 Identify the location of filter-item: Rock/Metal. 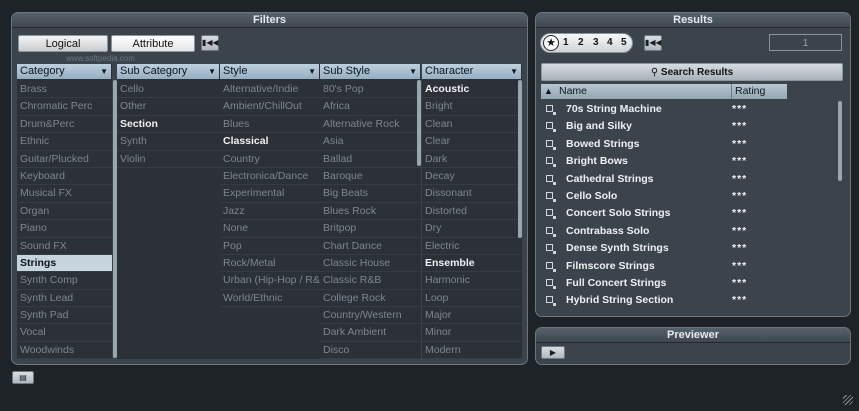
(270, 264).